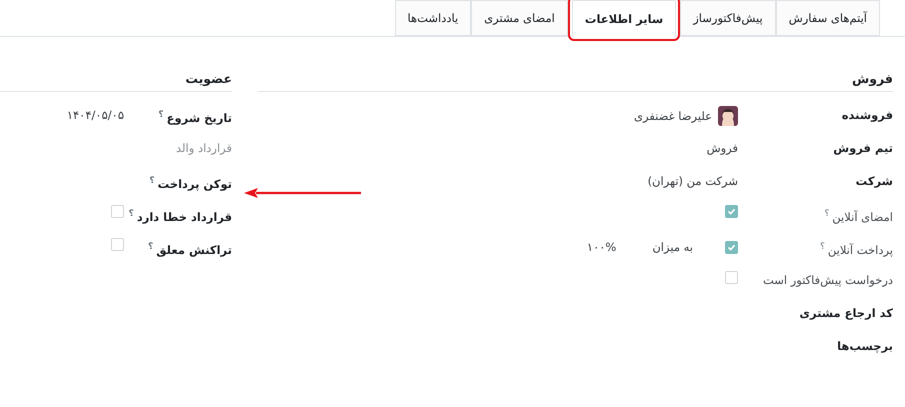 This screenshot has width=905, height=407. Describe the element at coordinates (827, 280) in the screenshot. I see `field-label: درخواست پیش‌فاکتور است` at that location.